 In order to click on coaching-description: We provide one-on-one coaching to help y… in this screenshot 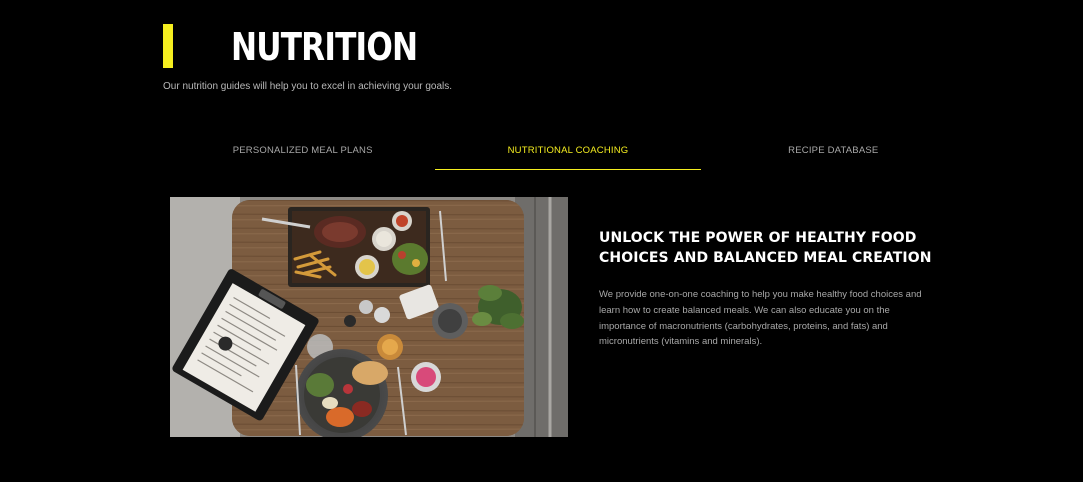, I will do `click(760, 318)`.